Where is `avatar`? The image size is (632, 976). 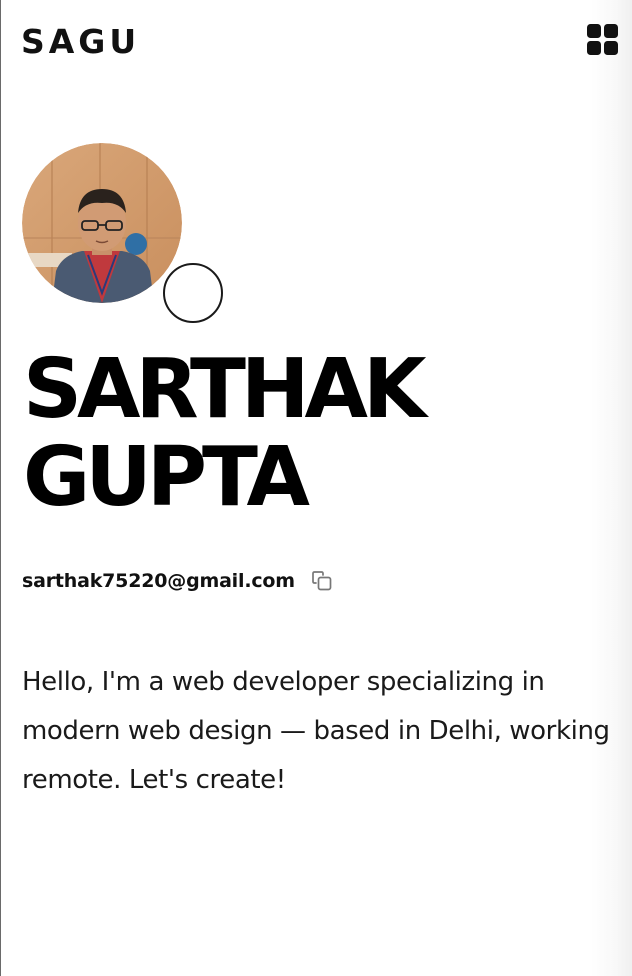
avatar is located at coordinates (102, 223).